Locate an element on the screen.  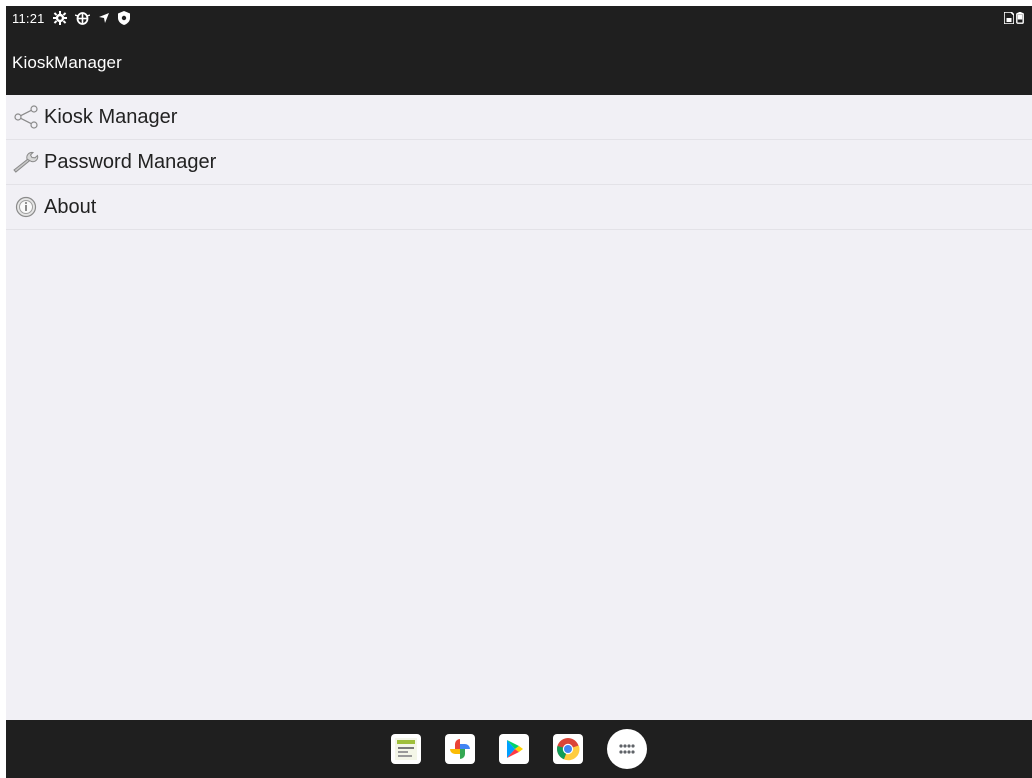
app-bar: KioskManager is located at coordinates (519, 62).